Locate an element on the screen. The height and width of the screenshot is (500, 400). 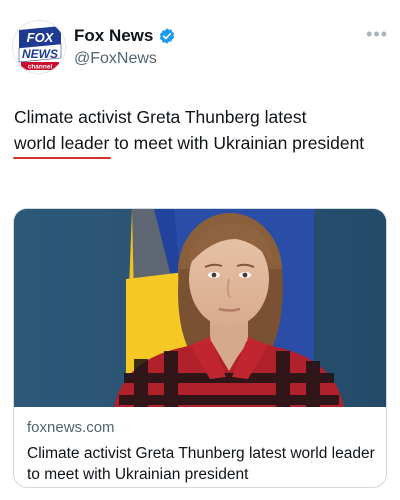
name-row: Fox News is located at coordinates (125, 36).